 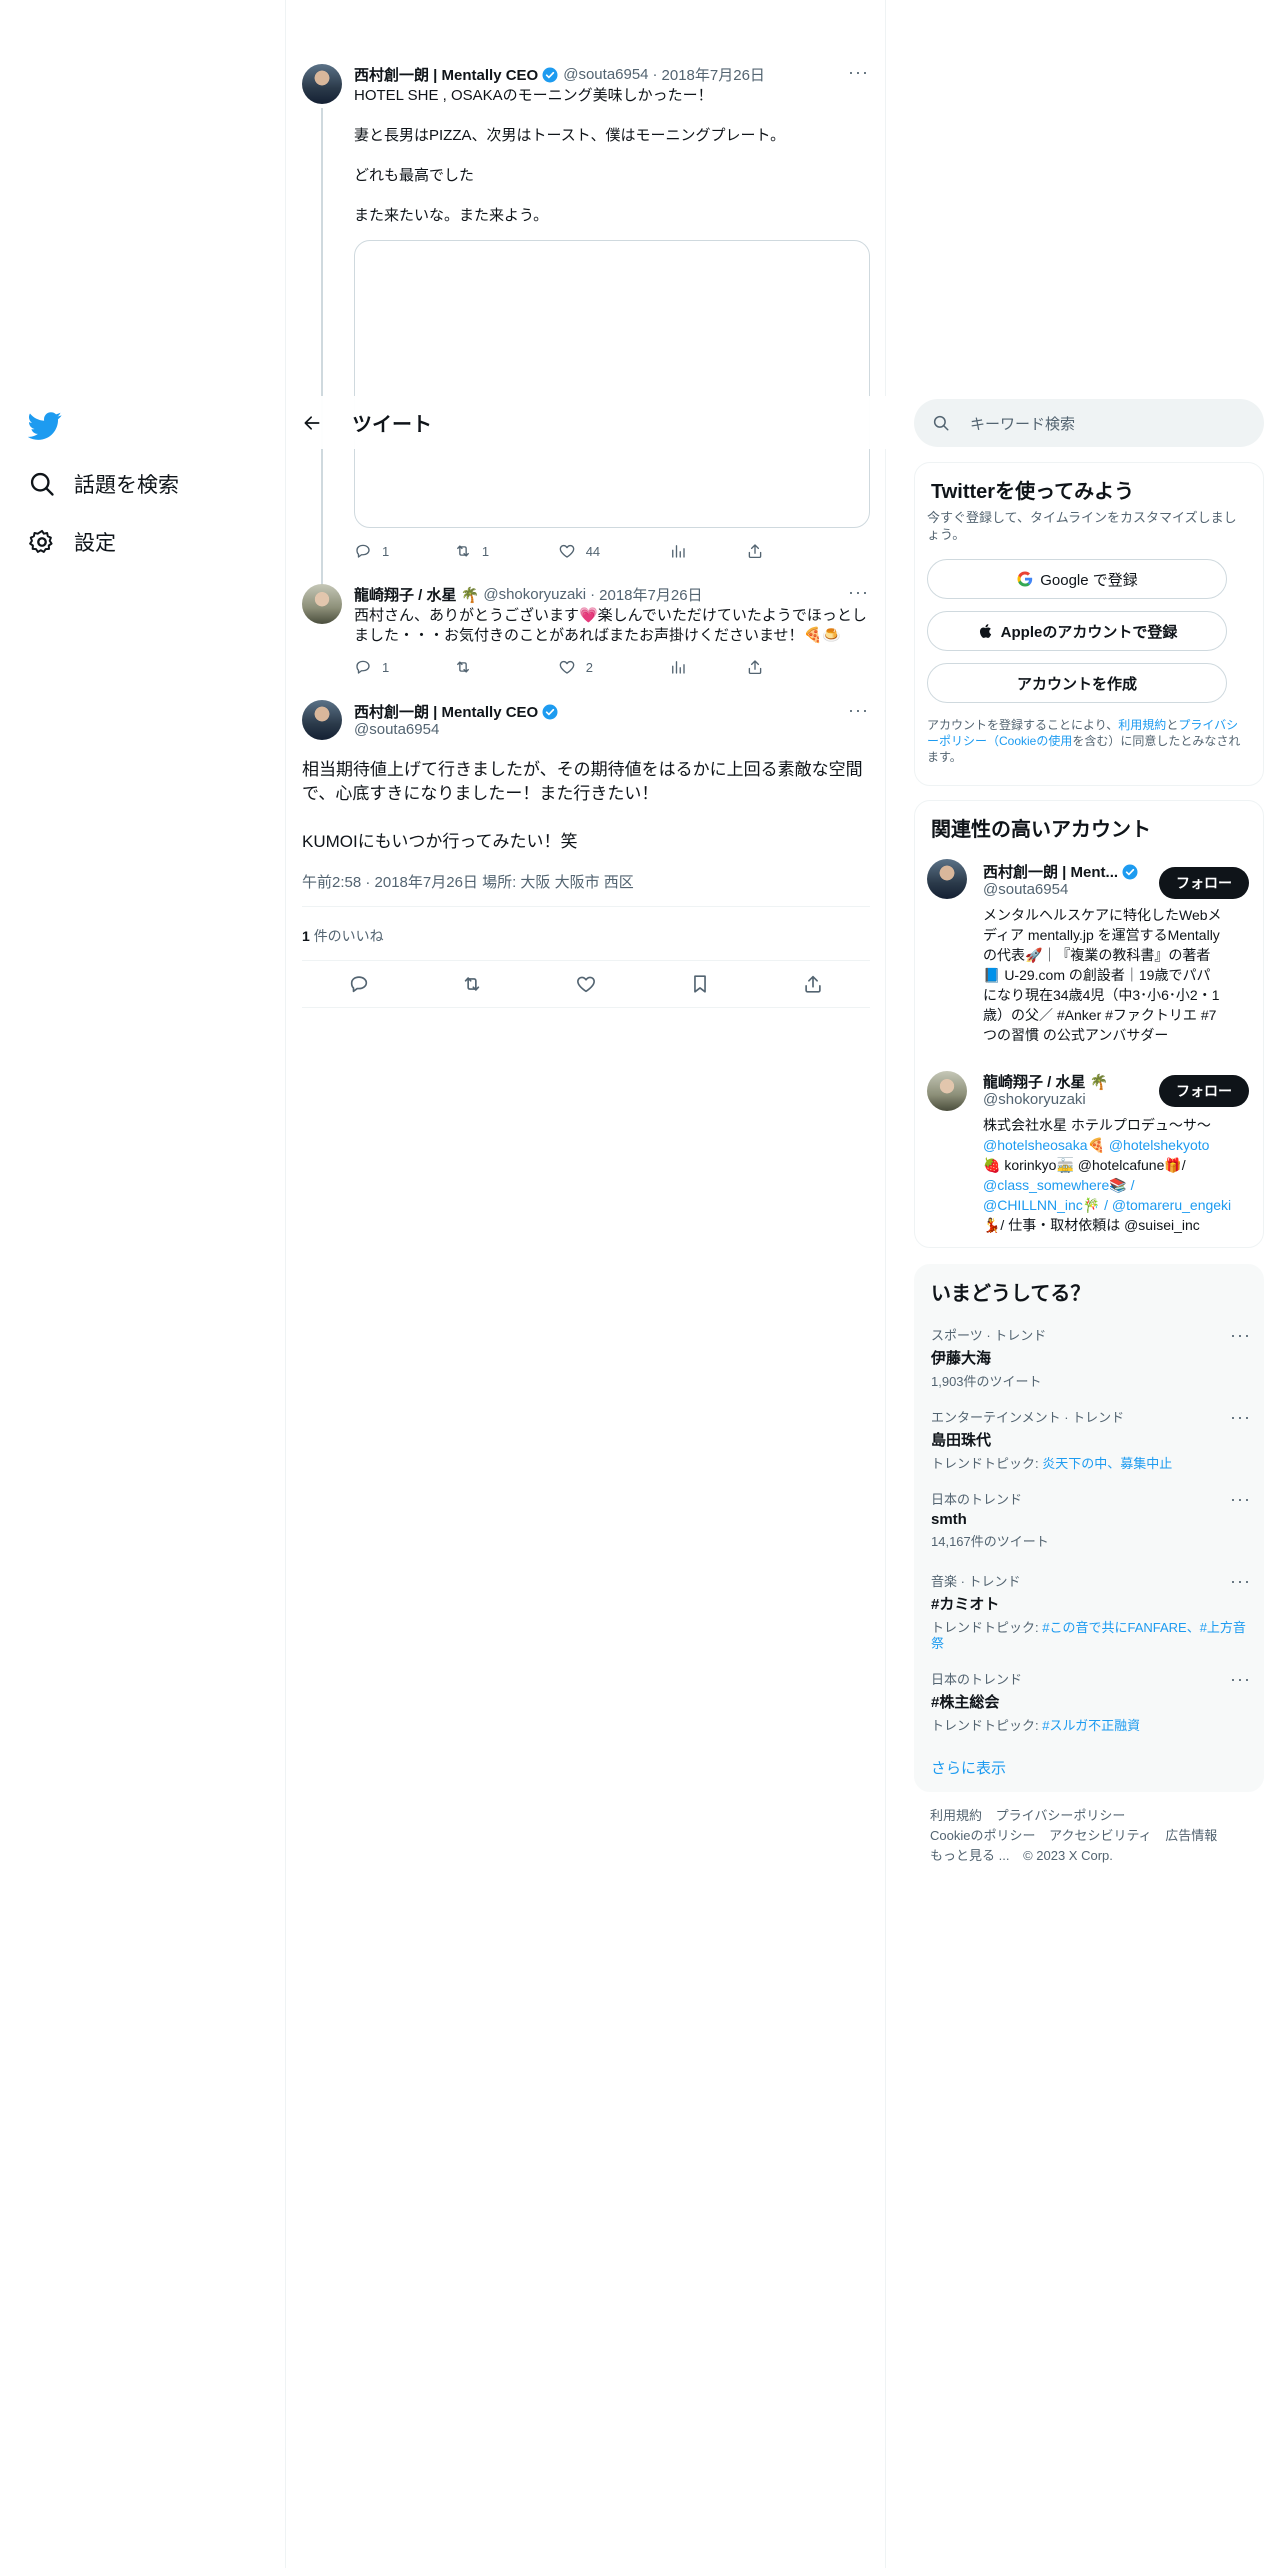 What do you see at coordinates (506, 551) in the screenshot?
I see `retweet-button: 1` at bounding box center [506, 551].